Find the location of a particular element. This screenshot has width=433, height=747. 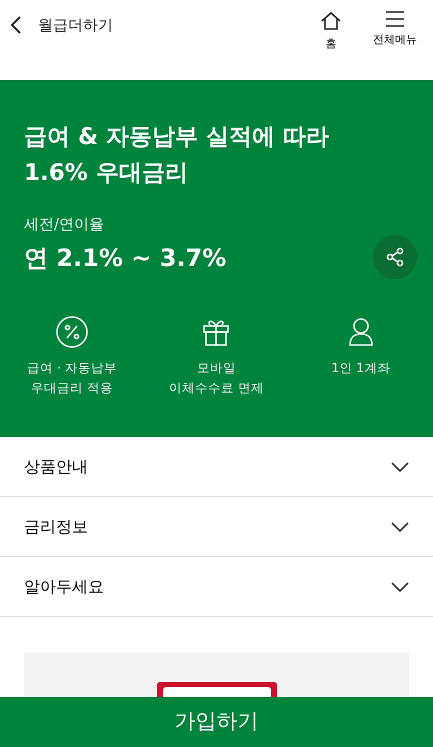

feature-text: 급여 · 자동납부 우대금리 적용 is located at coordinates (72, 377).